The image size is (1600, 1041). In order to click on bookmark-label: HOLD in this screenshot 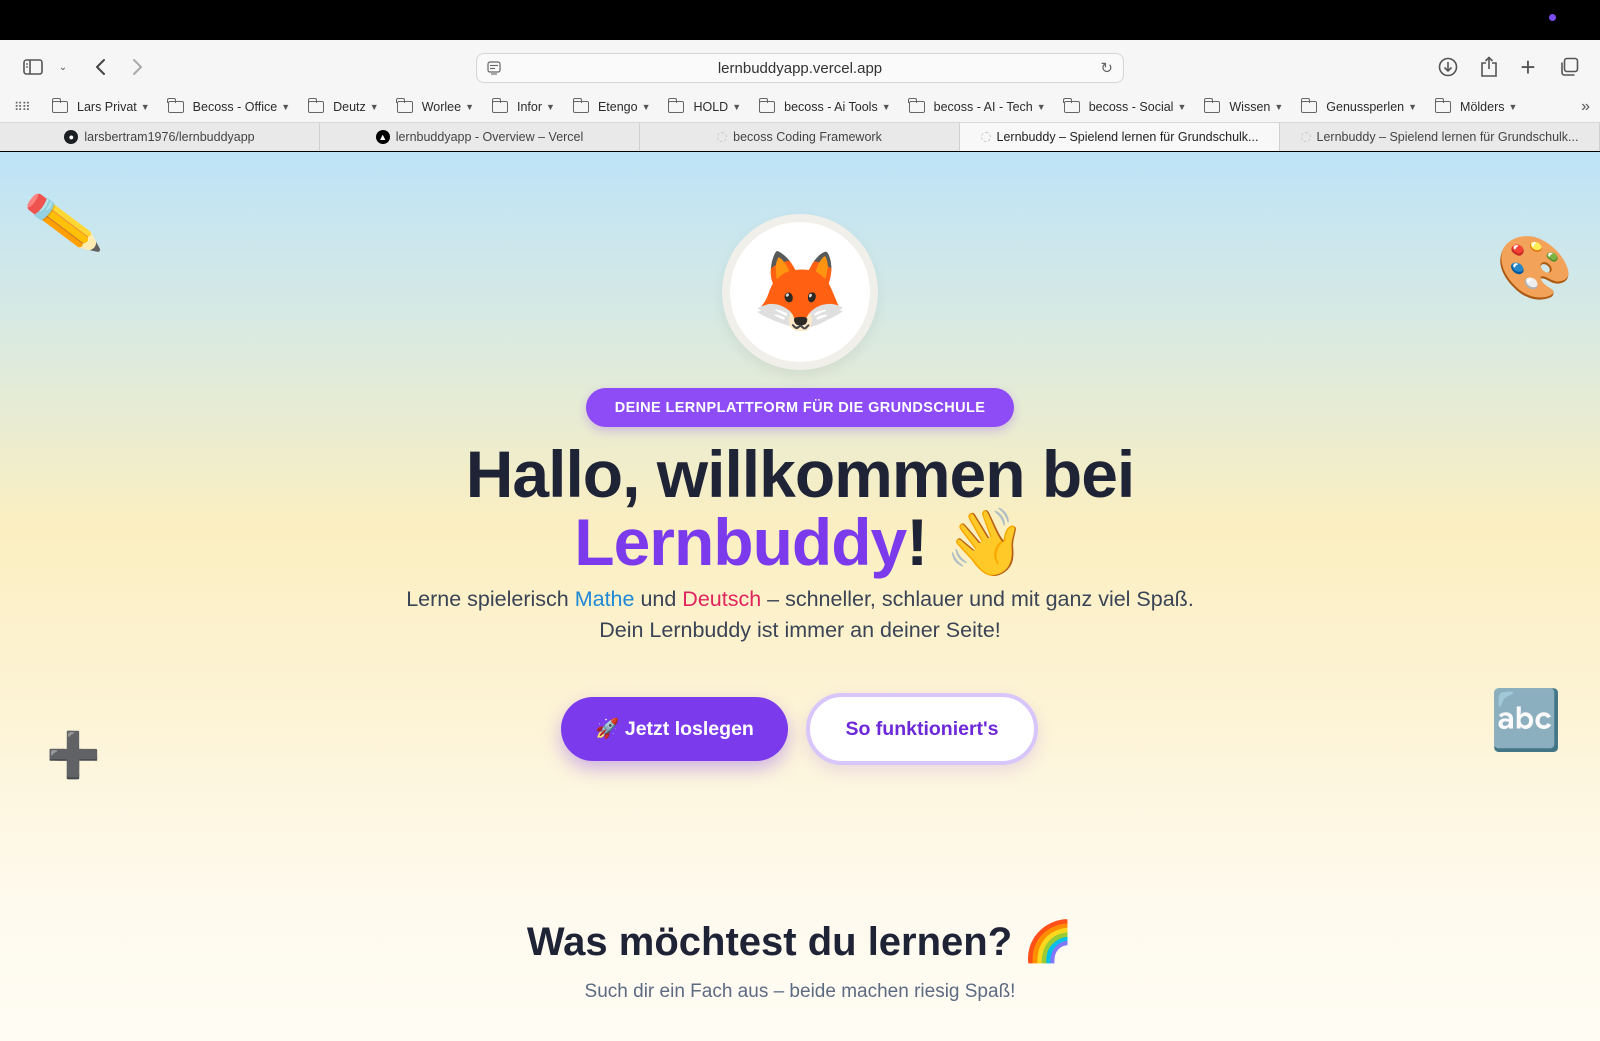, I will do `click(711, 107)`.